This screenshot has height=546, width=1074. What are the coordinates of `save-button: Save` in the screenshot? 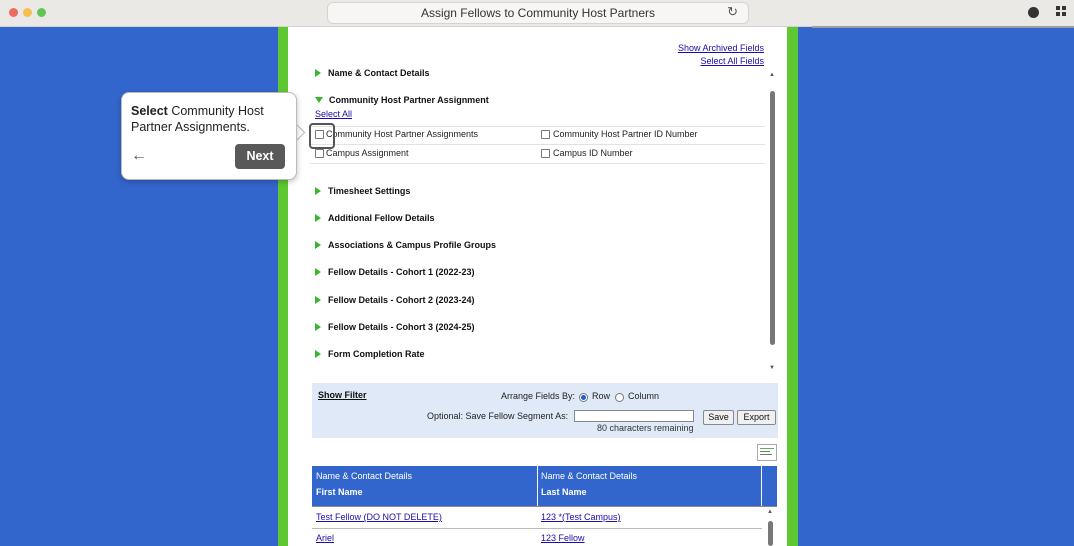 It's located at (718, 417).